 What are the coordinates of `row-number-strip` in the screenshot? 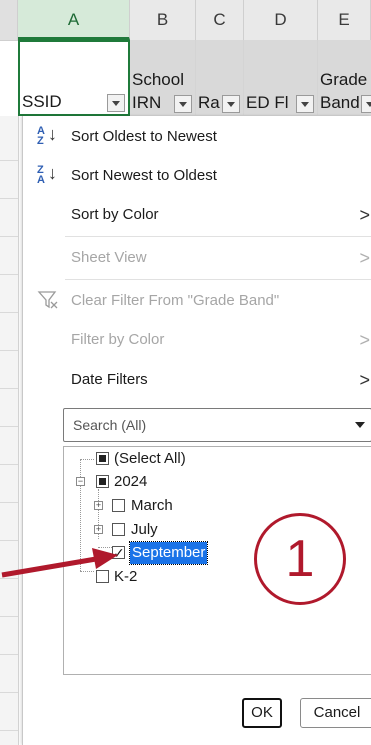 It's located at (9, 430).